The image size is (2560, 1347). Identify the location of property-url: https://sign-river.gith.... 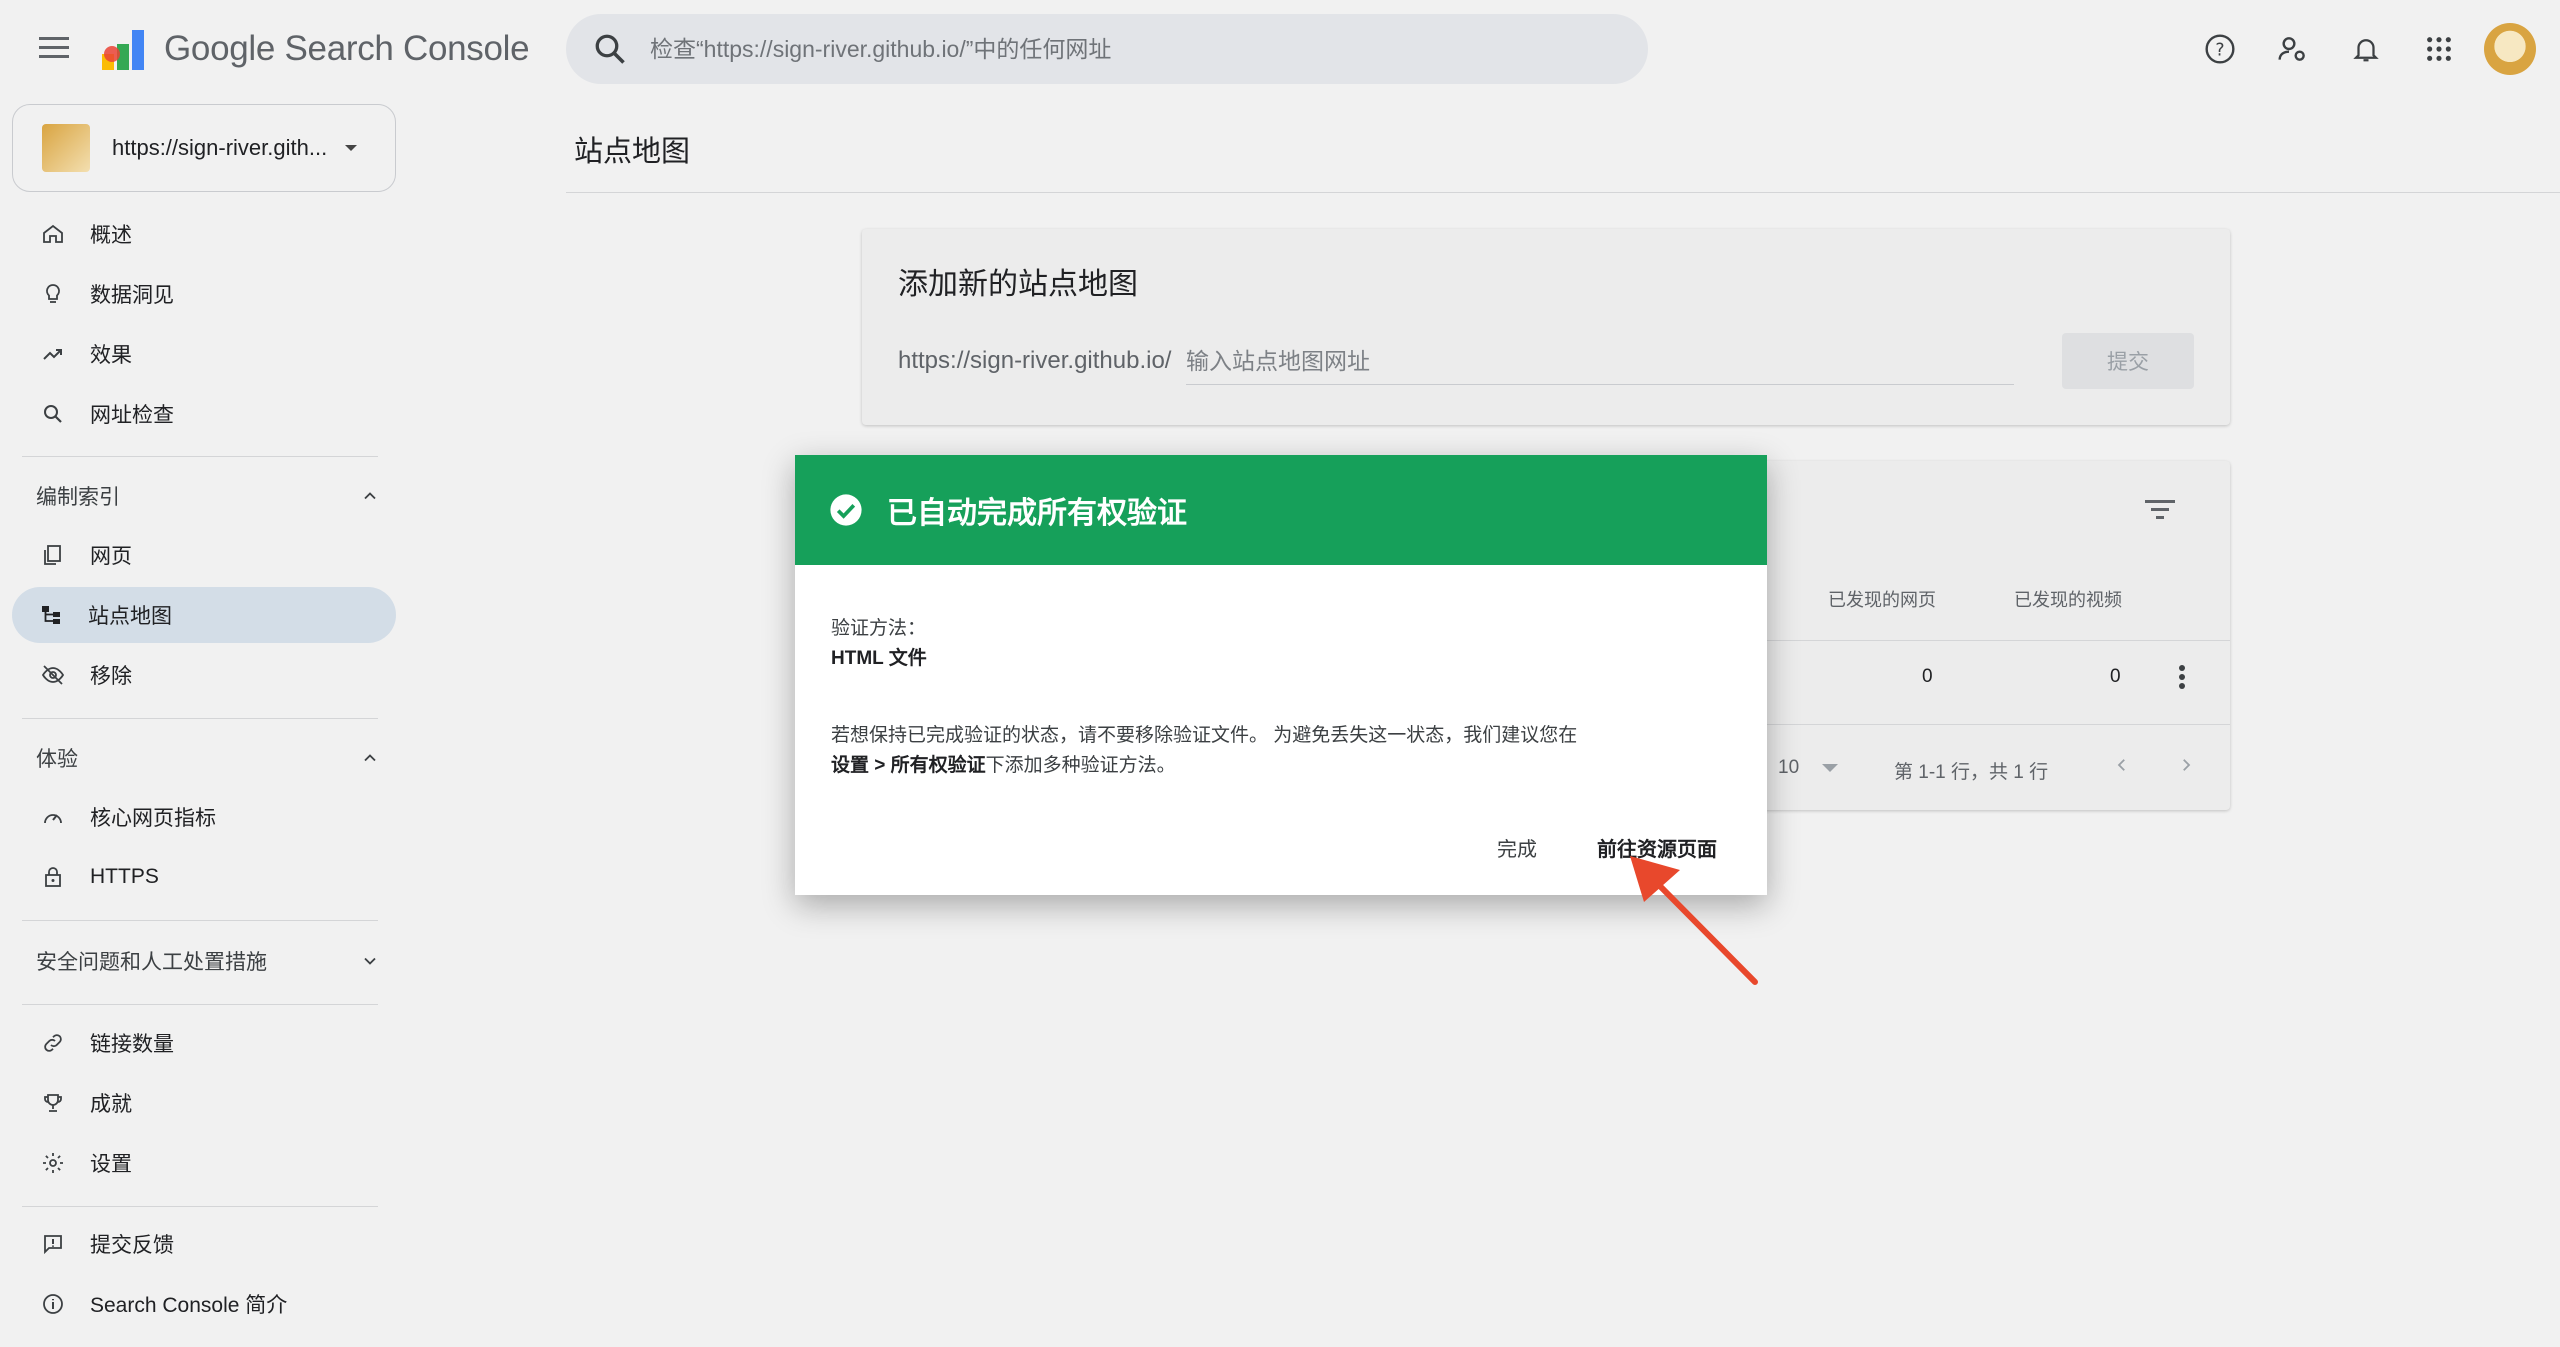
(220, 147).